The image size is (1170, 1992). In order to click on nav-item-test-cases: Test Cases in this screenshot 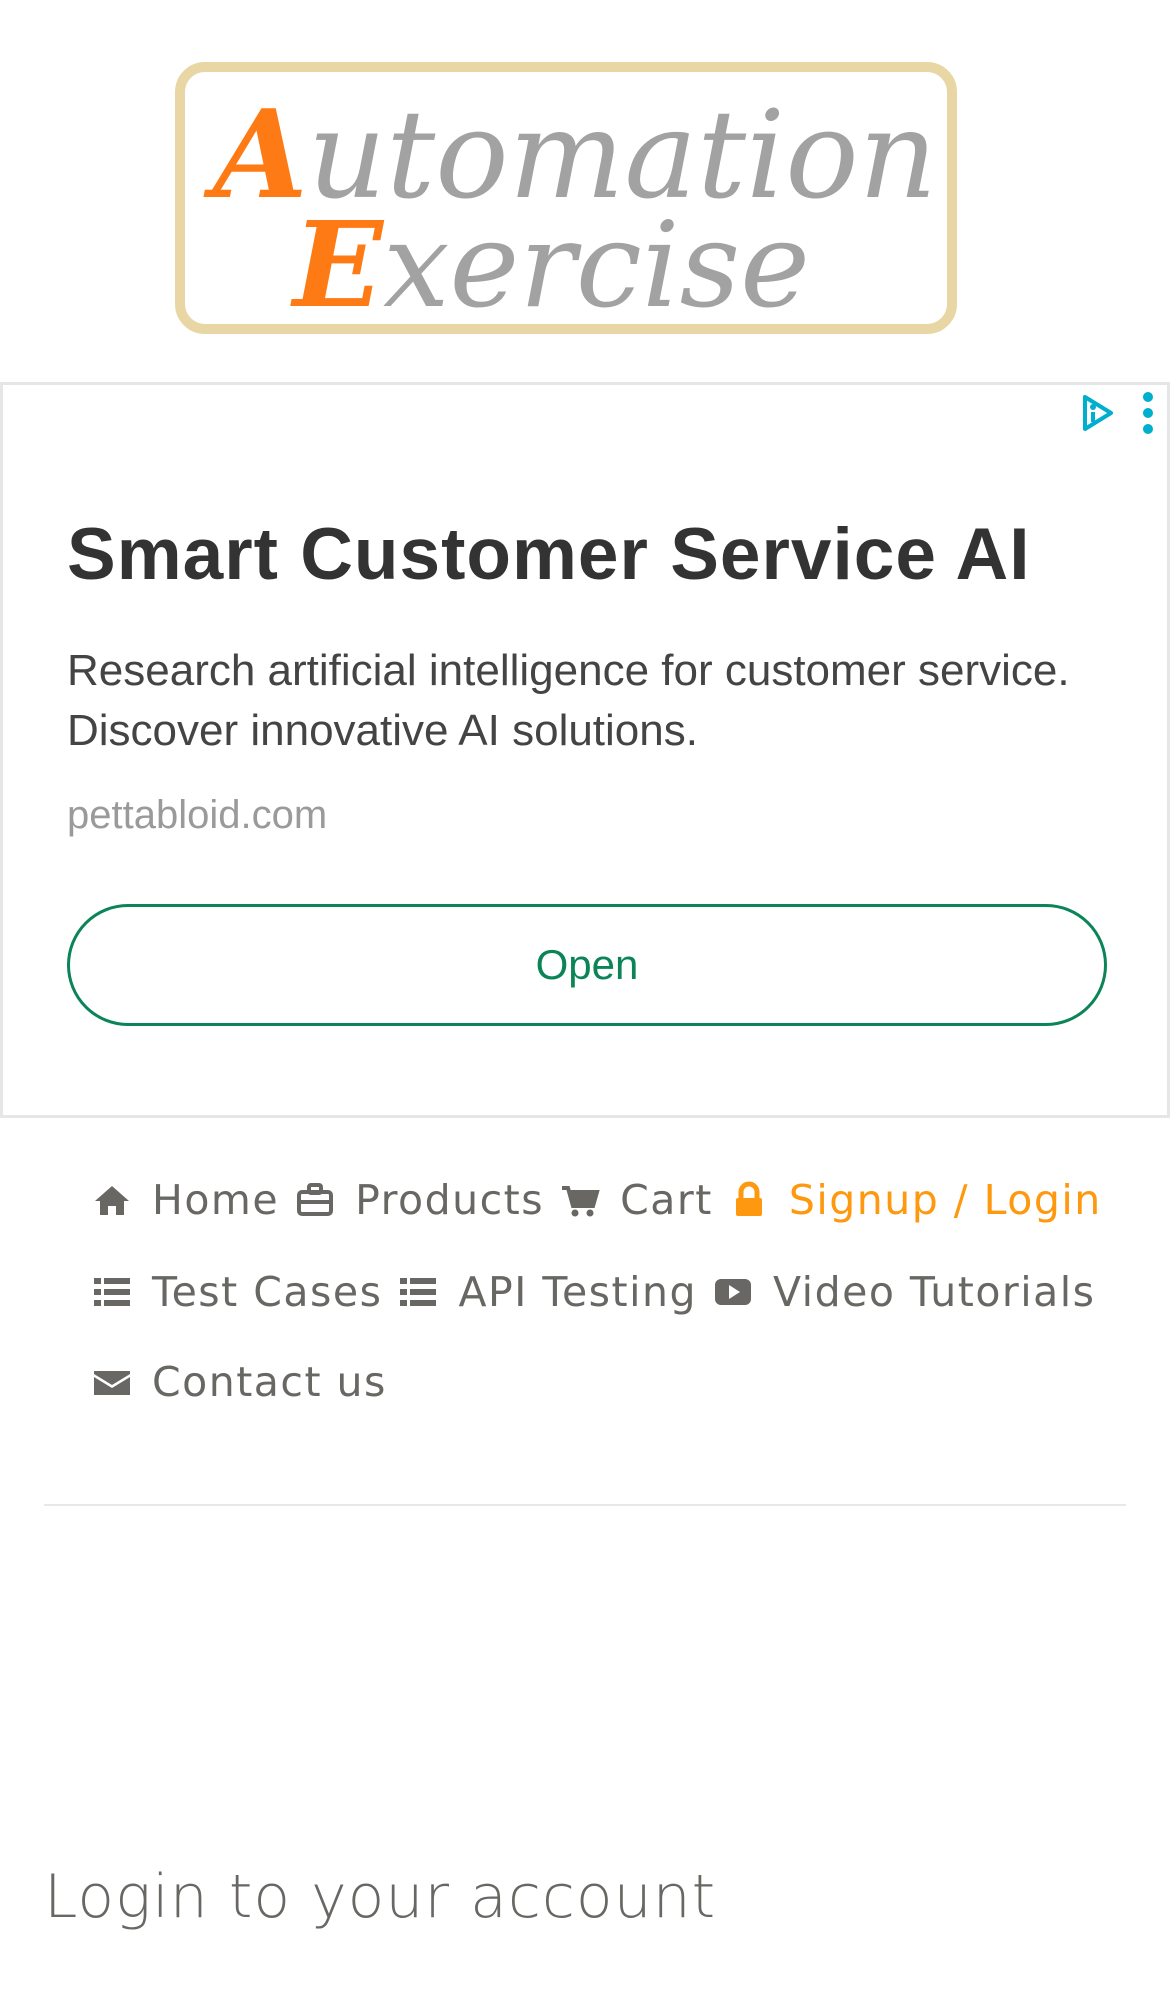, I will do `click(236, 1292)`.